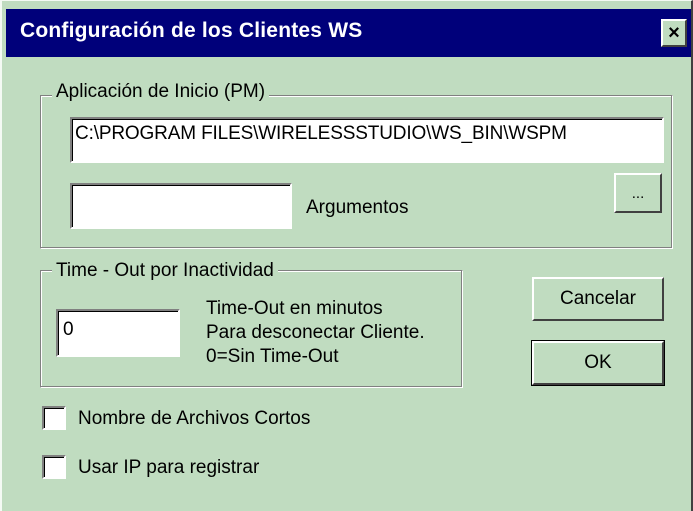 This screenshot has width=693, height=511. What do you see at coordinates (272, 356) in the screenshot?
I see `timeout-desc-line3: 0=Sin Time-Out` at bounding box center [272, 356].